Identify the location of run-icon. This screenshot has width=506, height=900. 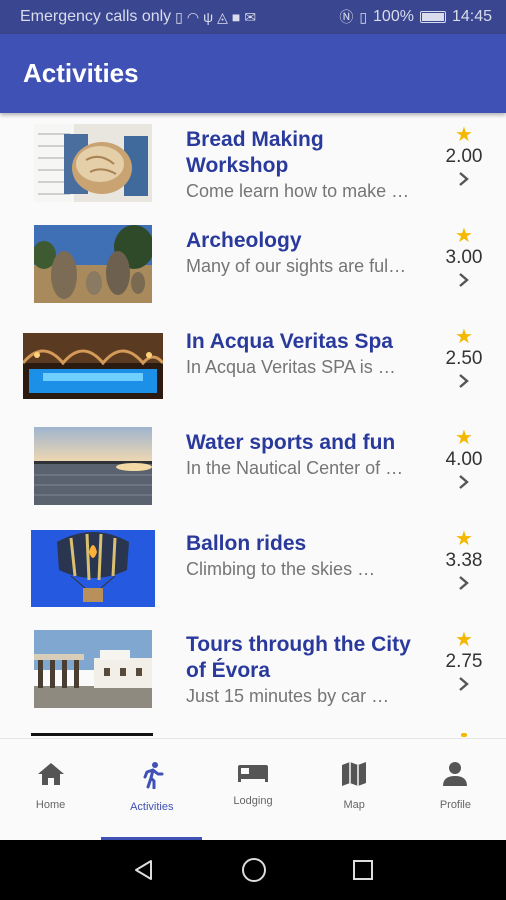
(153, 775).